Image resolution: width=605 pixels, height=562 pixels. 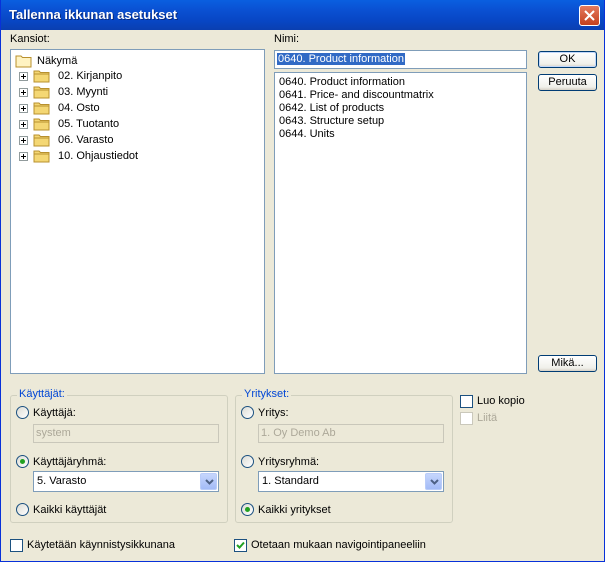 I want to click on company-group-select: 1. Standard, so click(x=351, y=481).